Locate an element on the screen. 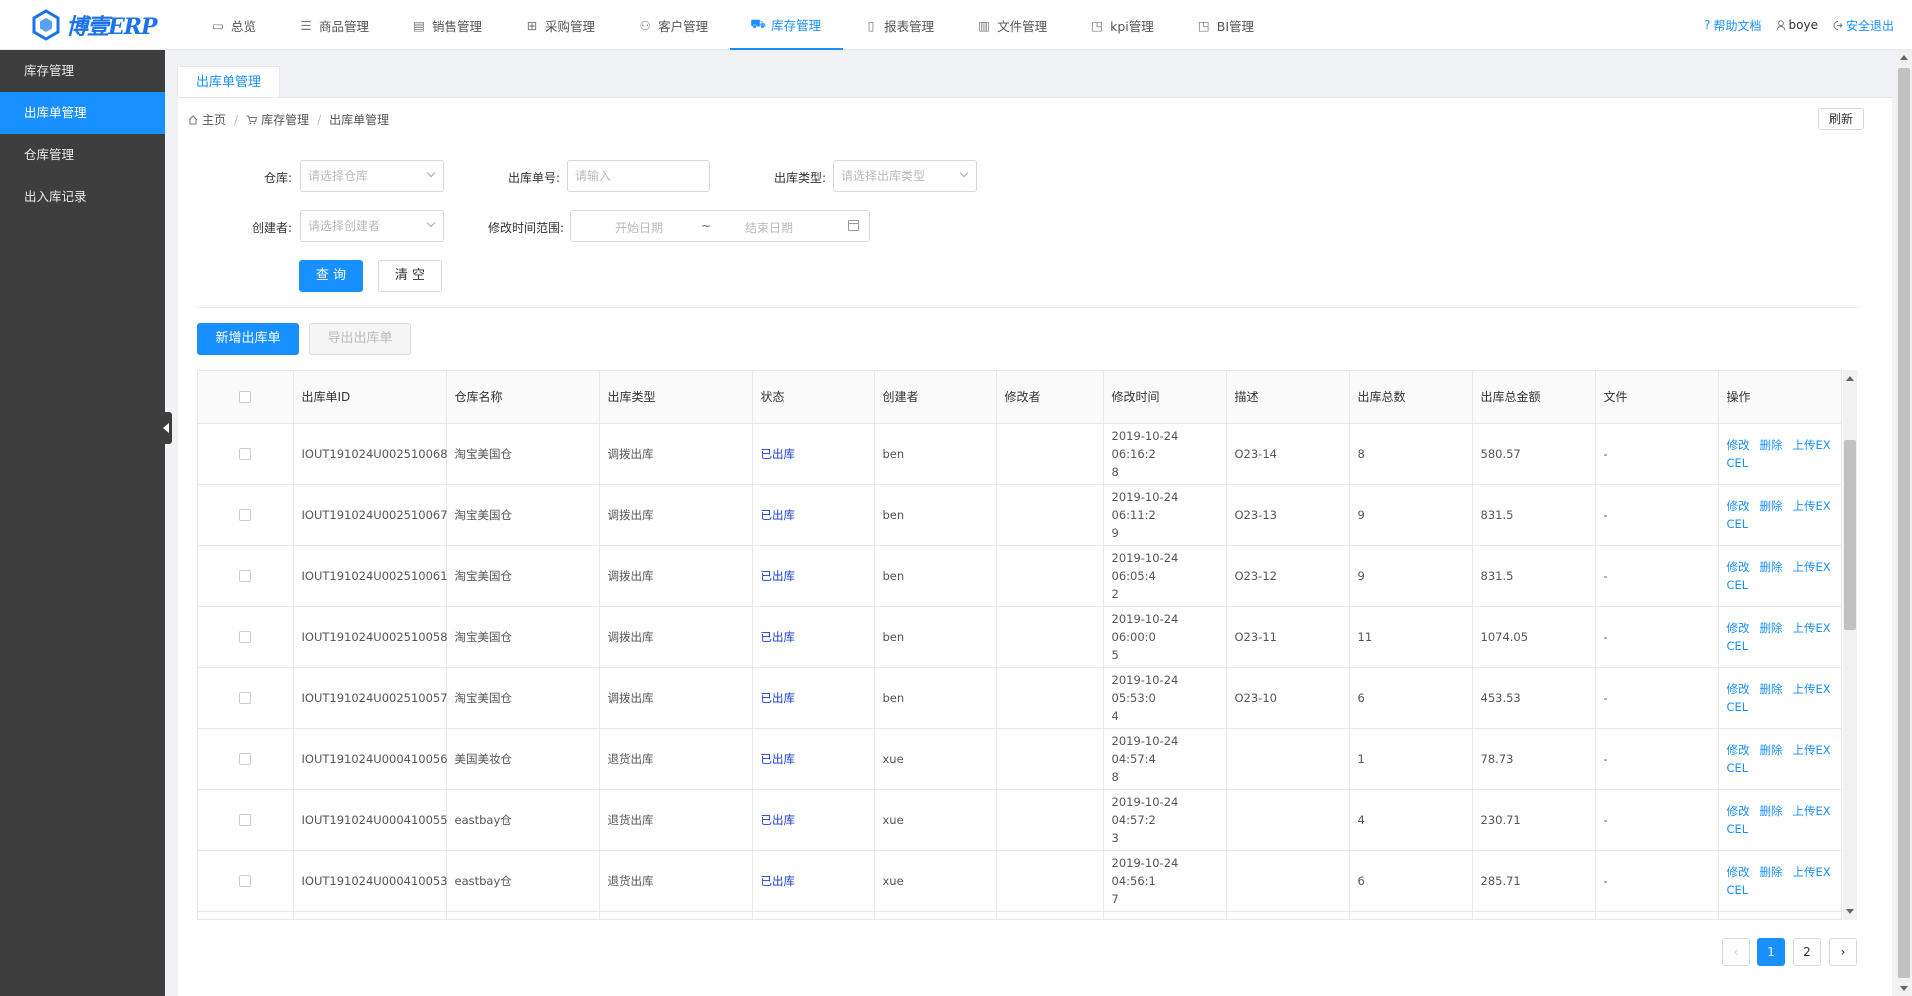 This screenshot has height=996, width=1912. logout-link: 安全退出 is located at coordinates (1863, 25).